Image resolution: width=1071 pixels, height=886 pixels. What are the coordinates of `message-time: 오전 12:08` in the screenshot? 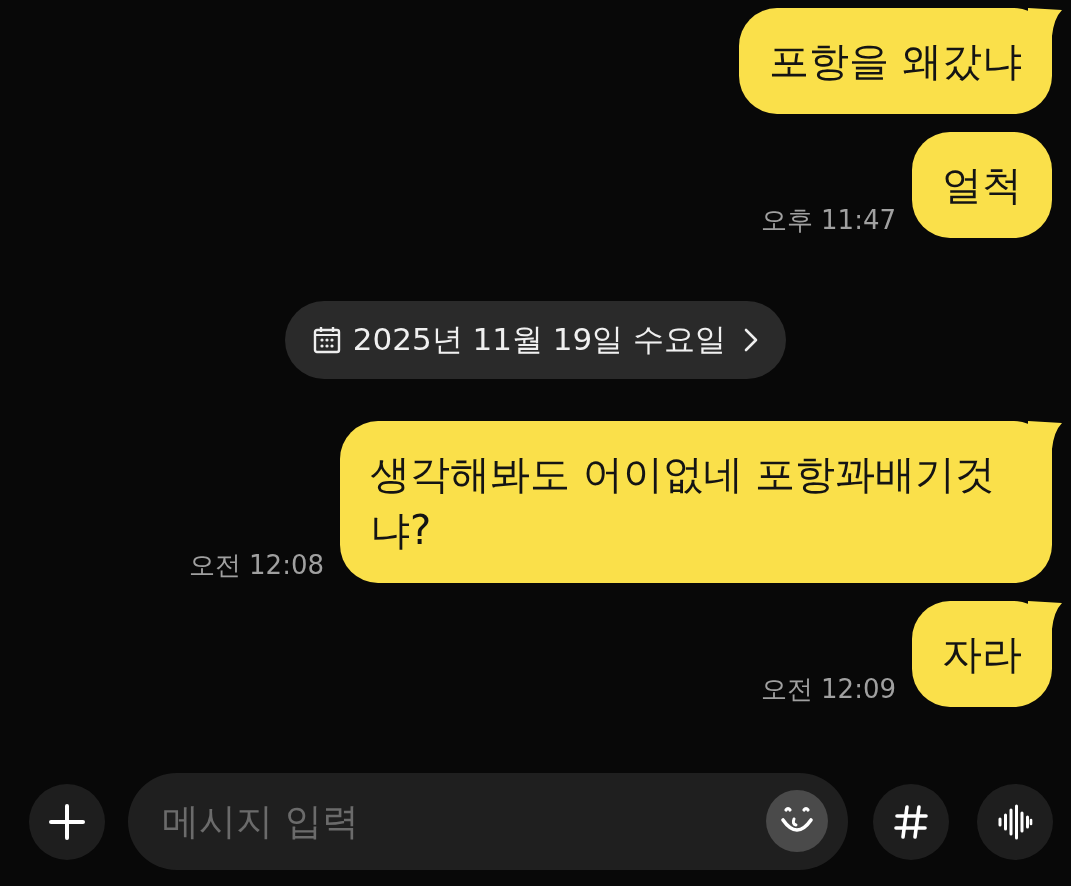 It's located at (256, 565).